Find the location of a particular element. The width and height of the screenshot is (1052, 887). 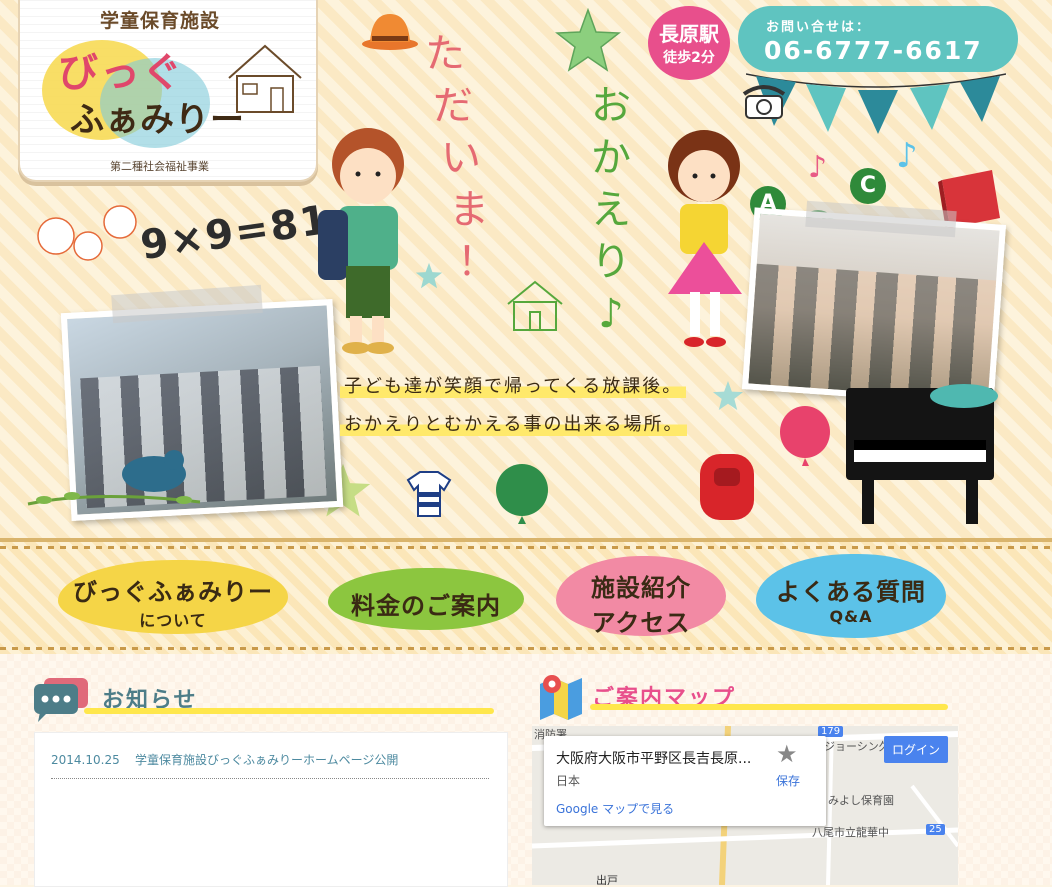

news-date: 2014.10.25 is located at coordinates (85, 760).